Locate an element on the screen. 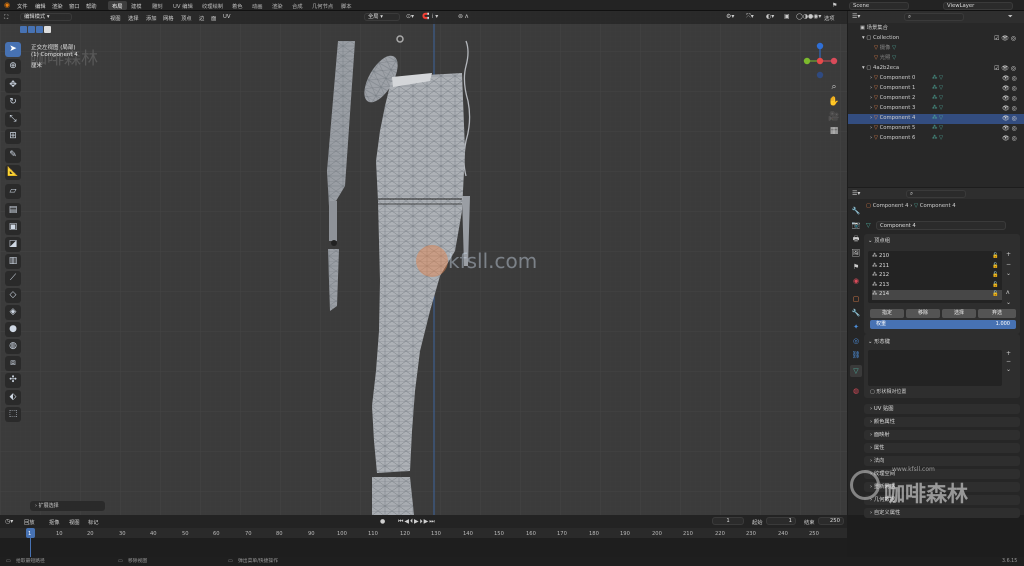 The image size is (1024, 566). outliner-row: ▾ ▢ 4a2b2eca ☑ 👁 ◎ is located at coordinates (936, 69).